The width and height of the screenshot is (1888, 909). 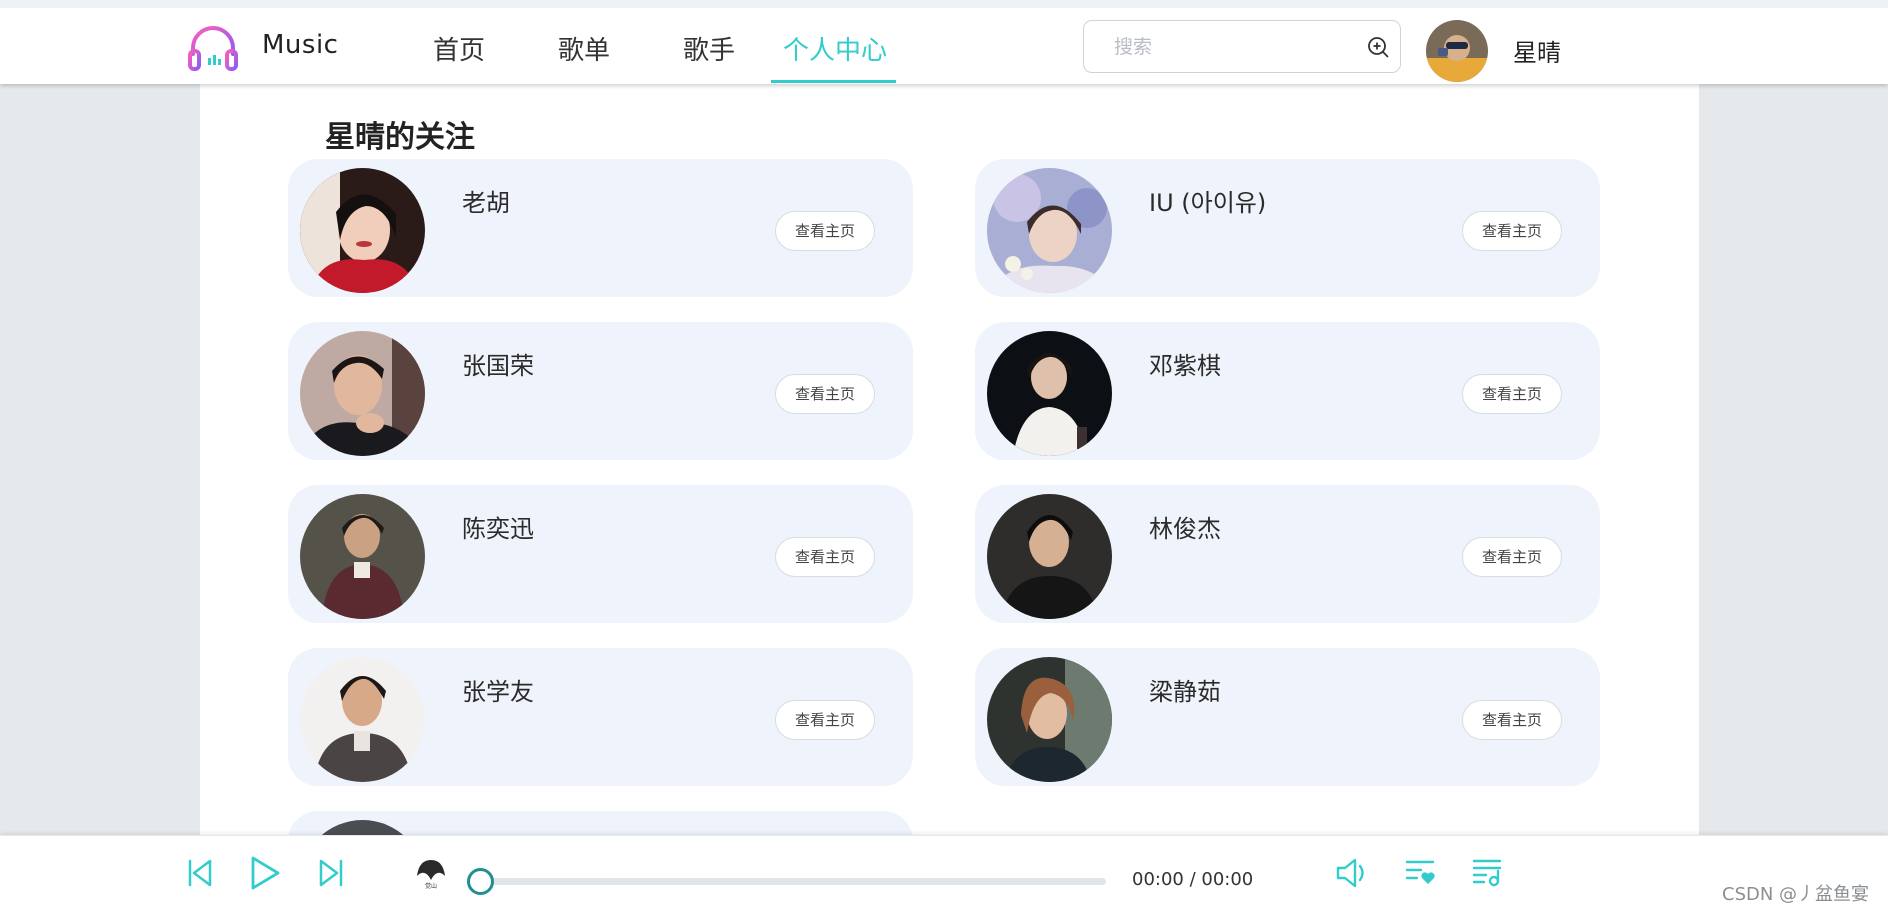 I want to click on album-cover-thumbnail: 觉山, so click(x=431, y=872).